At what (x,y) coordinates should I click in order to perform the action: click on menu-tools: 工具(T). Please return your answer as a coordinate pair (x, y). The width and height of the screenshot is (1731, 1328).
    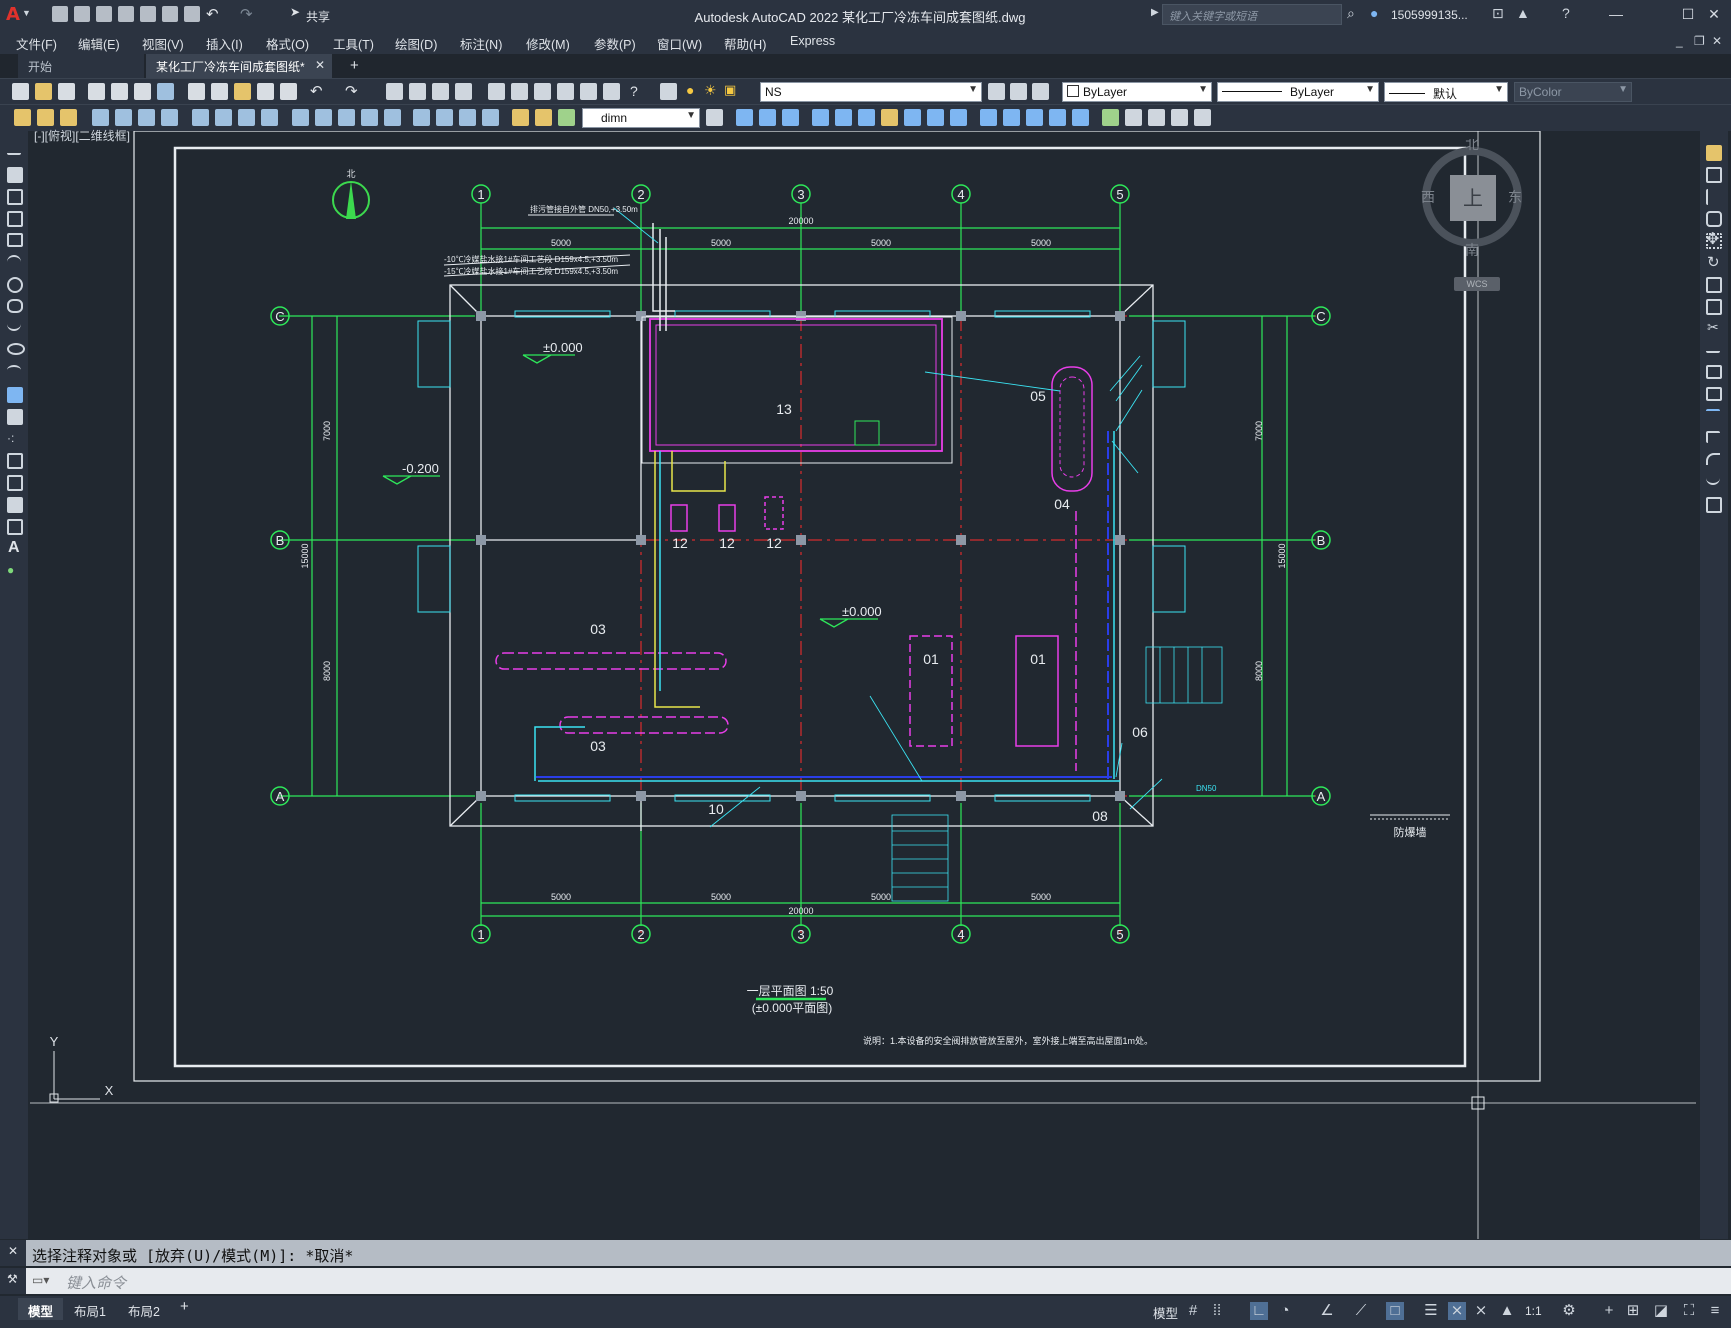
    Looking at the image, I should click on (353, 43).